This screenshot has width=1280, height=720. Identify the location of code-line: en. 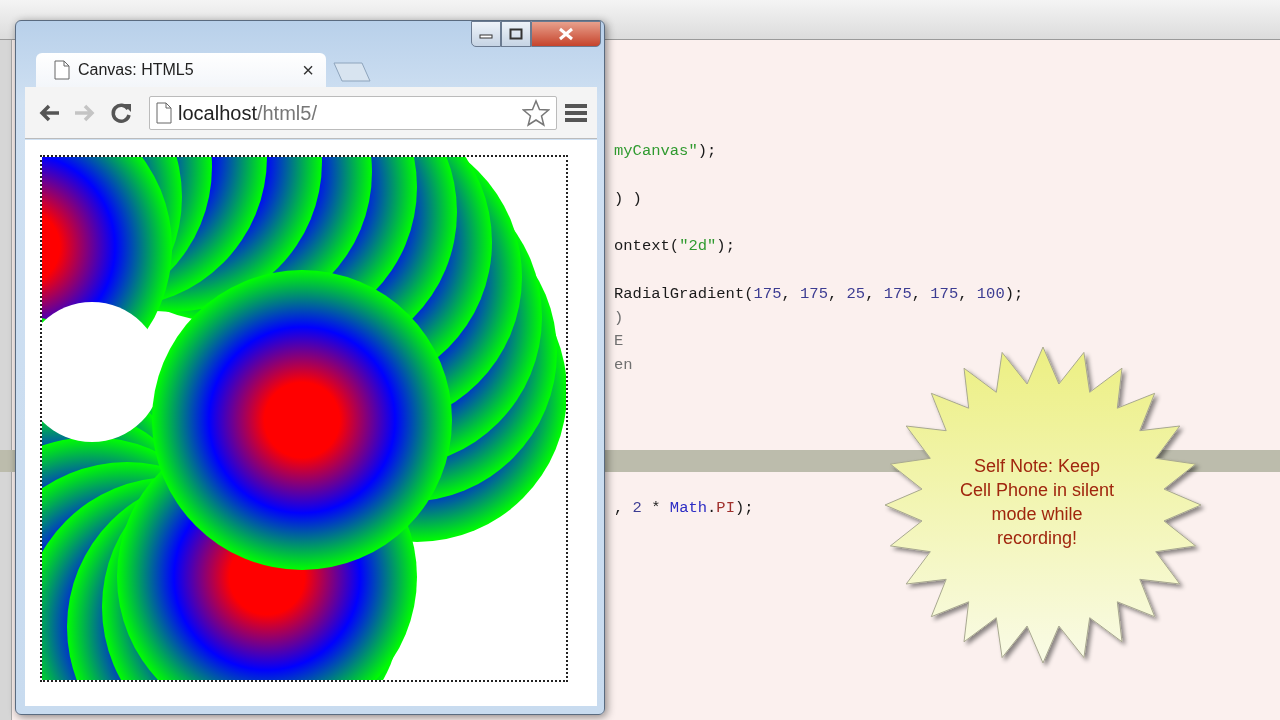
(623, 366).